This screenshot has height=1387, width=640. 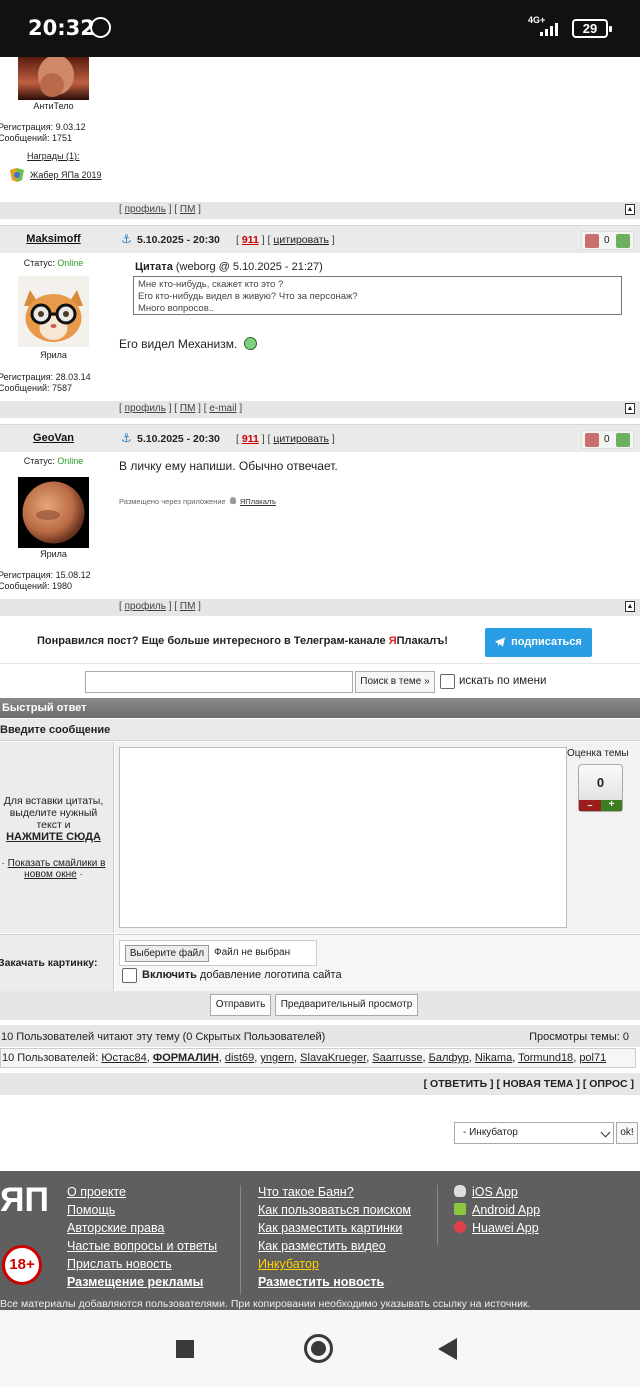 What do you see at coordinates (600, 788) in the screenshot?
I see `topic-rating-widget: 0 – +` at bounding box center [600, 788].